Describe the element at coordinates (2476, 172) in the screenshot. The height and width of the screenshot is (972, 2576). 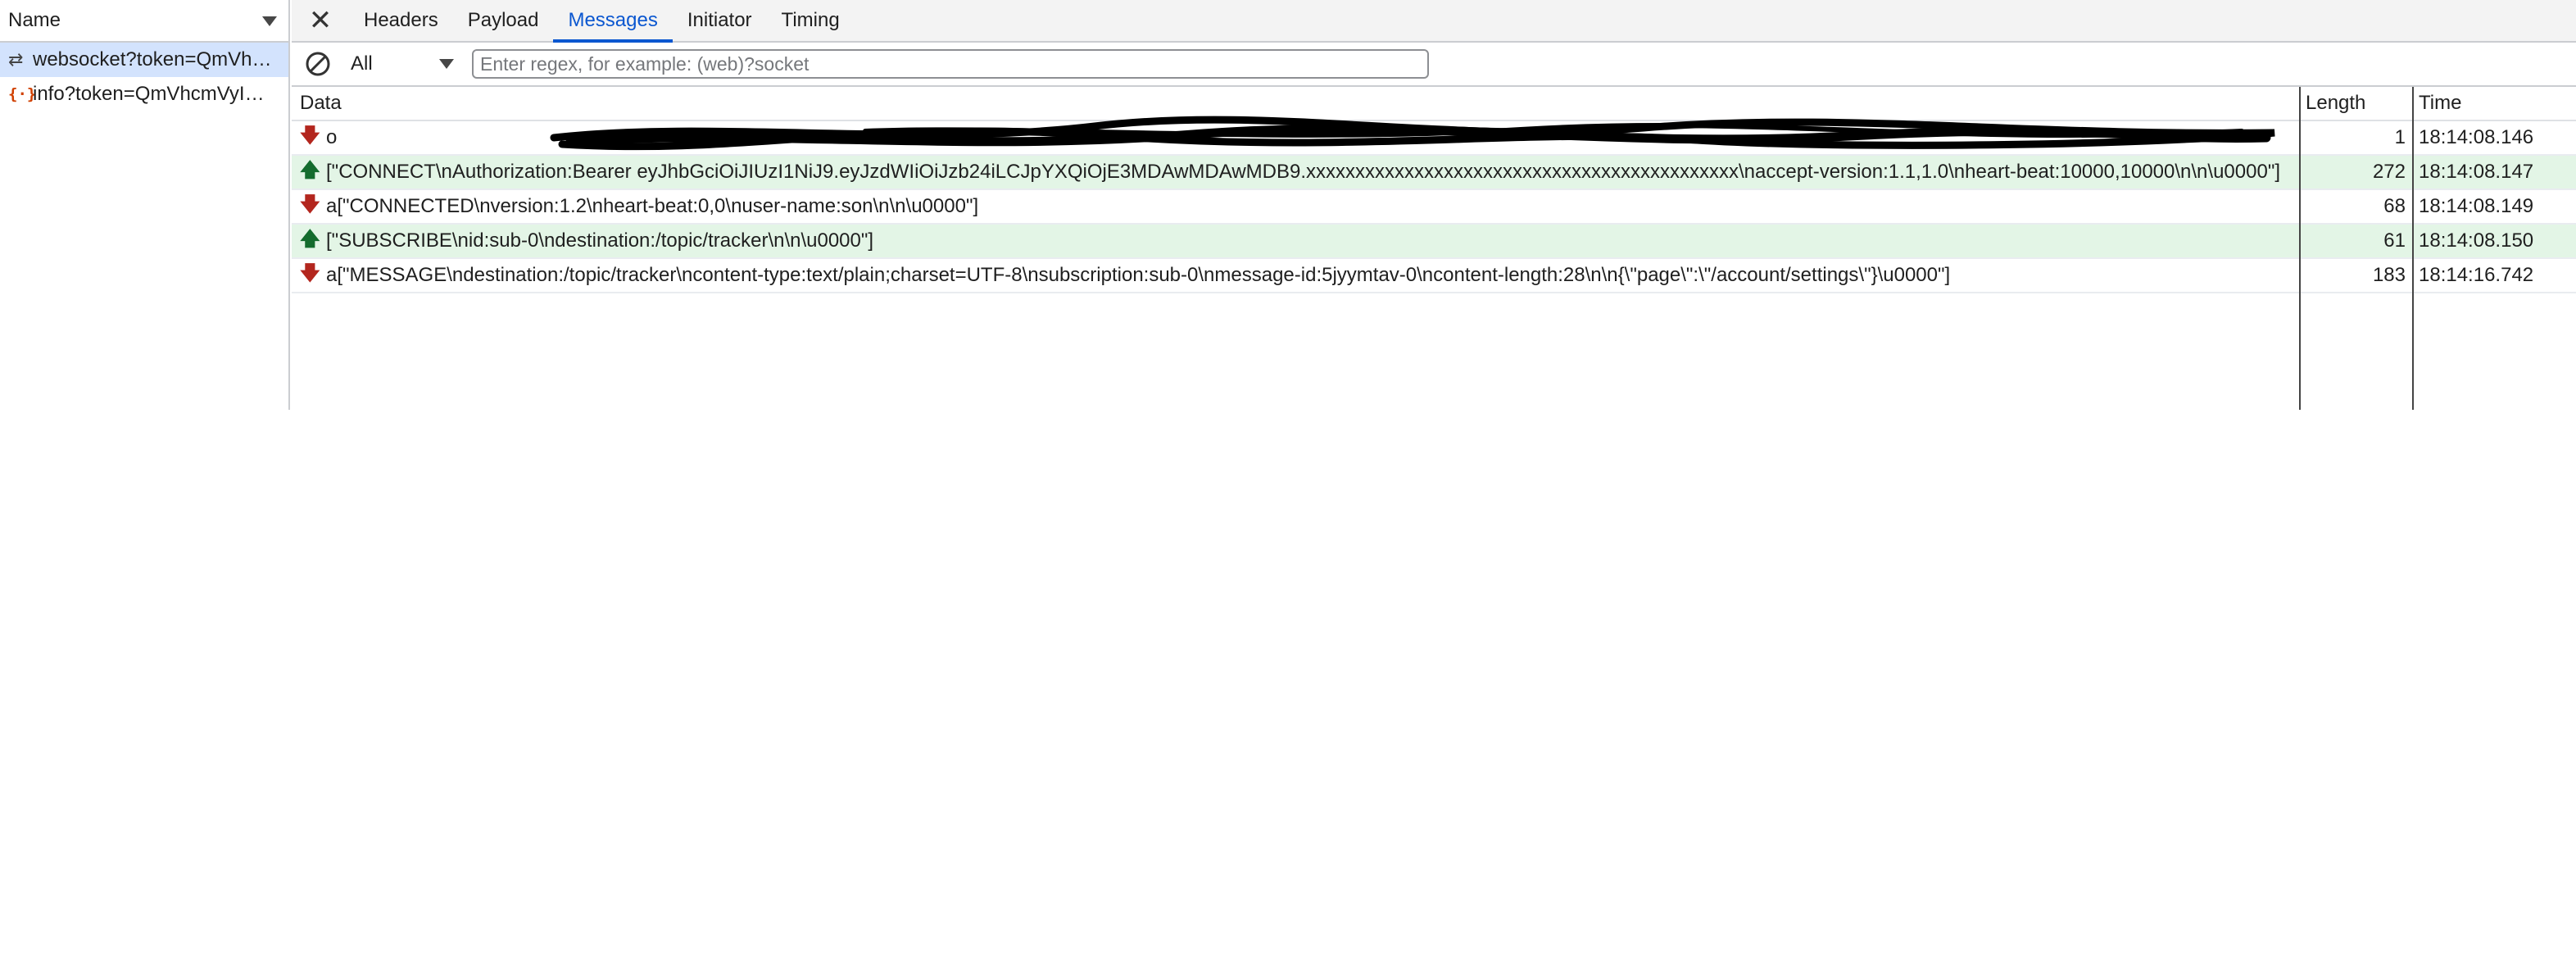
I see `message-time-cell: 18:14:08.147` at that location.